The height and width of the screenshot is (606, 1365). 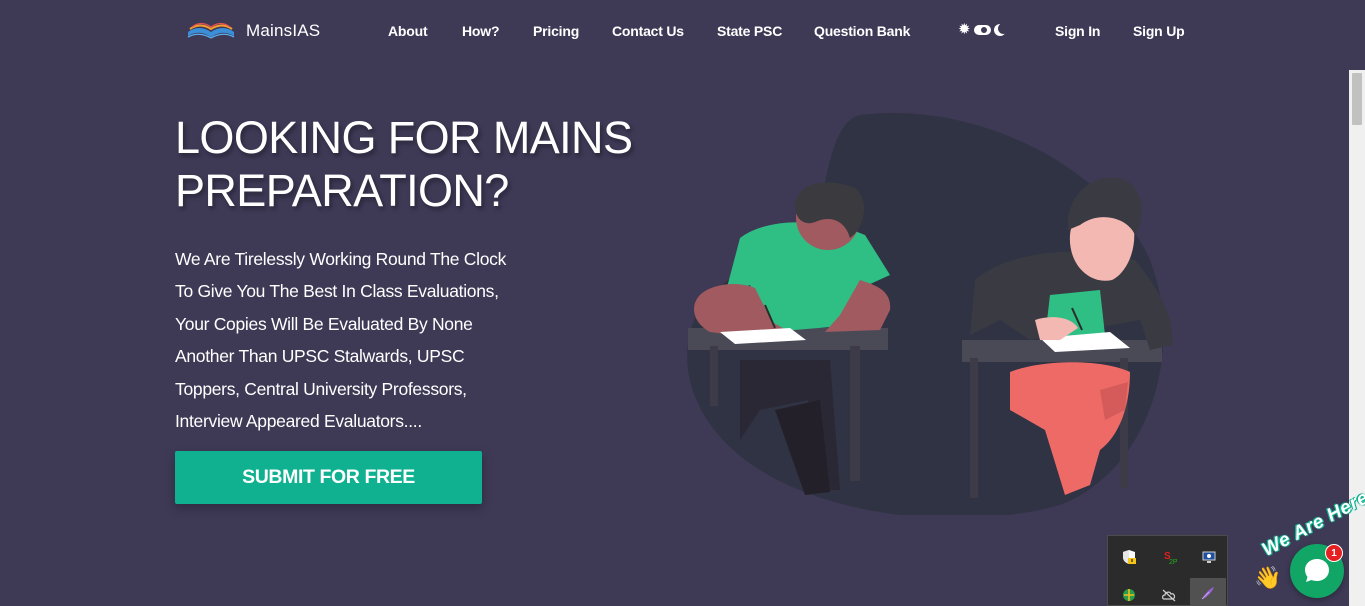 I want to click on hero-text-line: Another Than UPSC Stalwards, UPSC, so click(x=320, y=356).